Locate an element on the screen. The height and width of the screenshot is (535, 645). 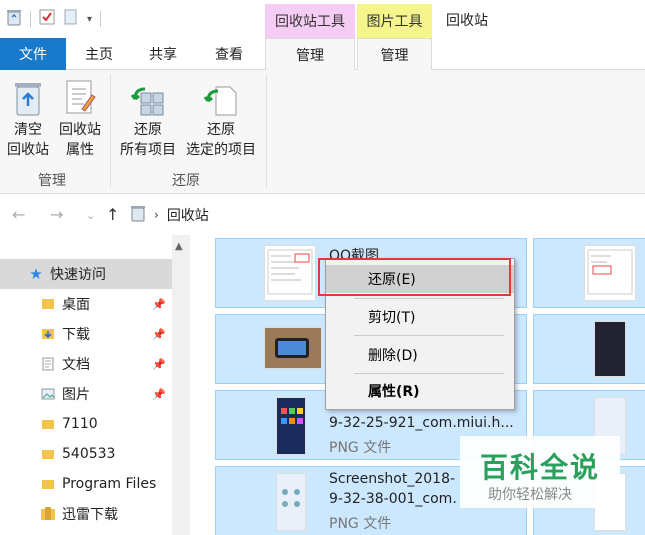
address-recycle-icon is located at coordinates (138, 215).